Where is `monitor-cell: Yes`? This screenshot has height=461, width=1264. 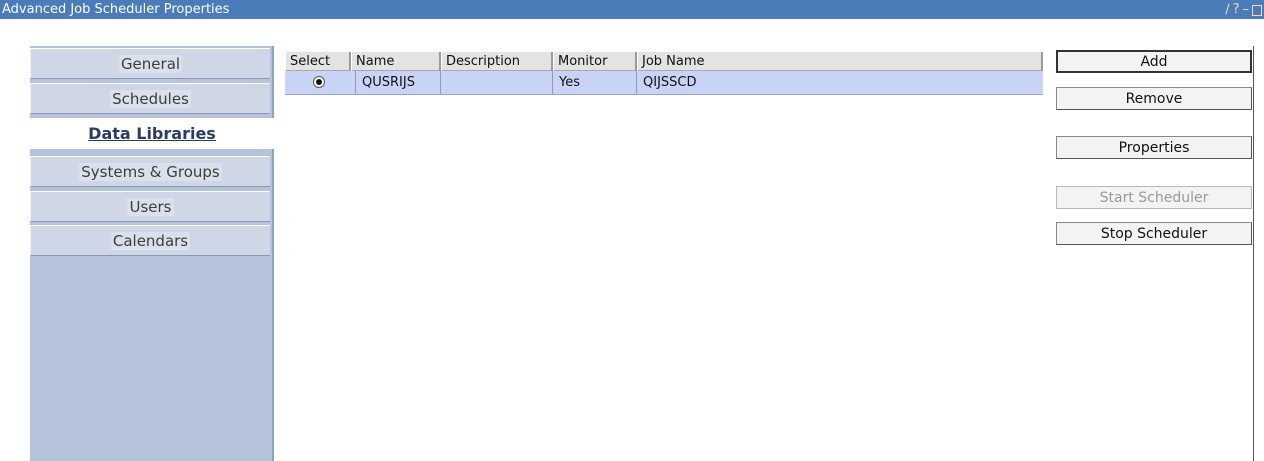 monitor-cell: Yes is located at coordinates (595, 82).